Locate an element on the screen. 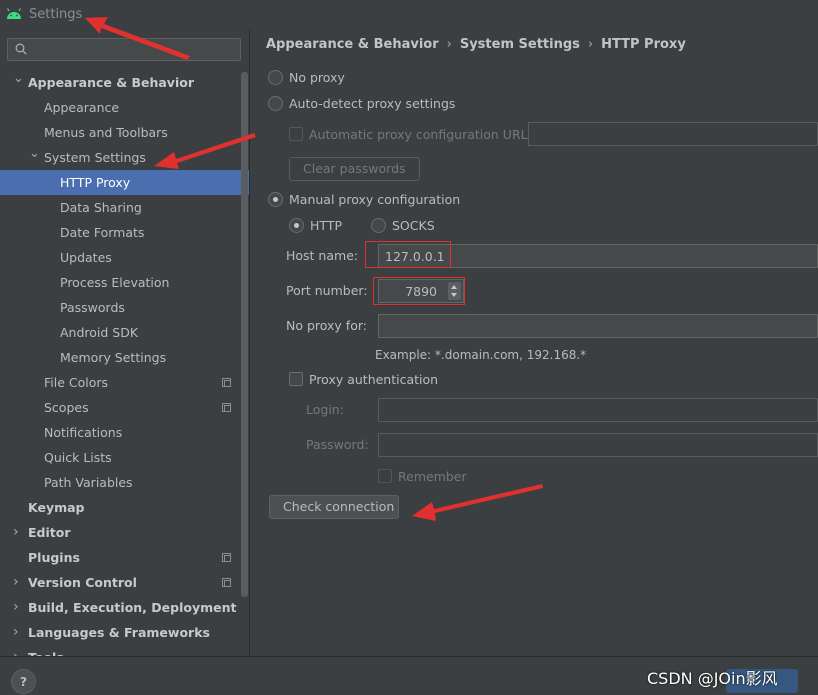 This screenshot has height=695, width=818. sidebar-item-scopes: Scopes is located at coordinates (124, 407).